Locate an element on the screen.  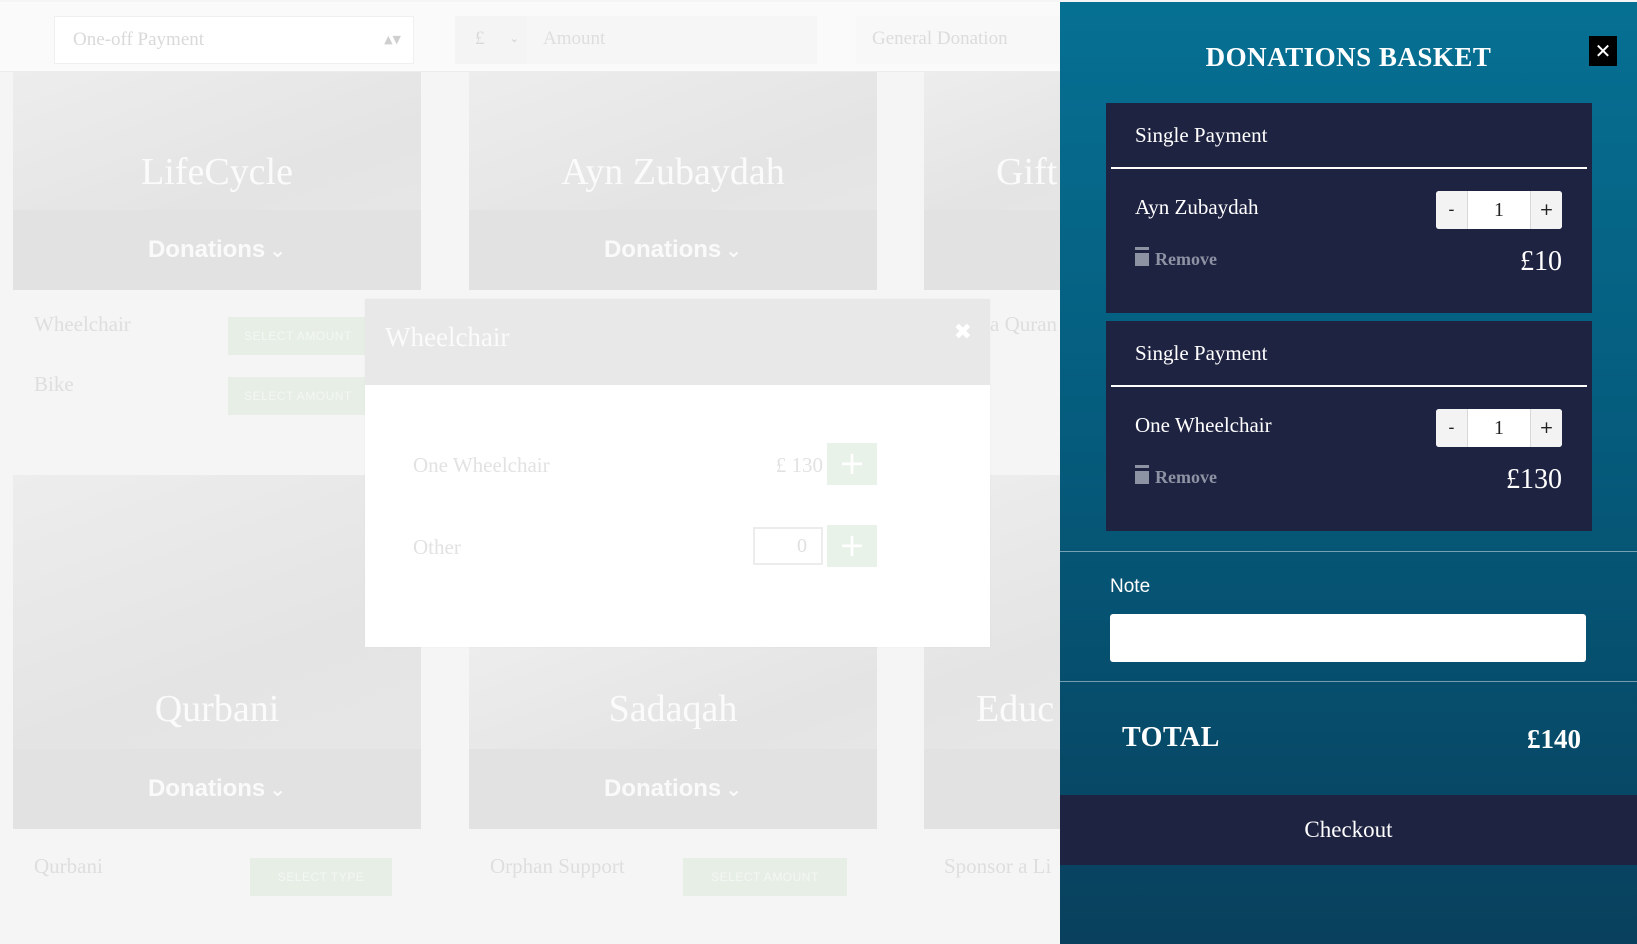
currency-value: £ is located at coordinates (480, 38).